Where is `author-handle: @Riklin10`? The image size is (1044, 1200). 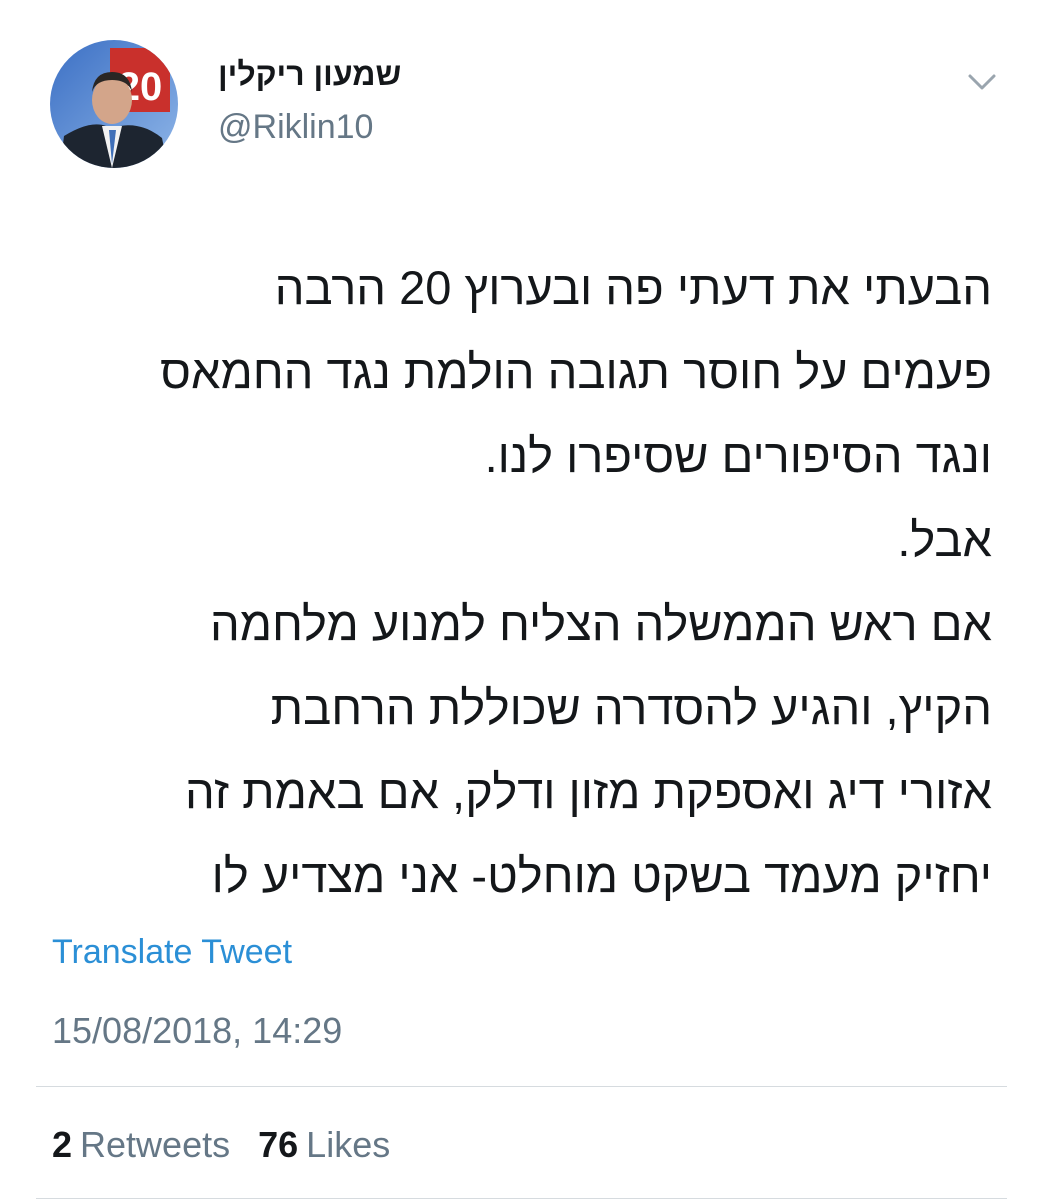 author-handle: @Riklin10 is located at coordinates (295, 127).